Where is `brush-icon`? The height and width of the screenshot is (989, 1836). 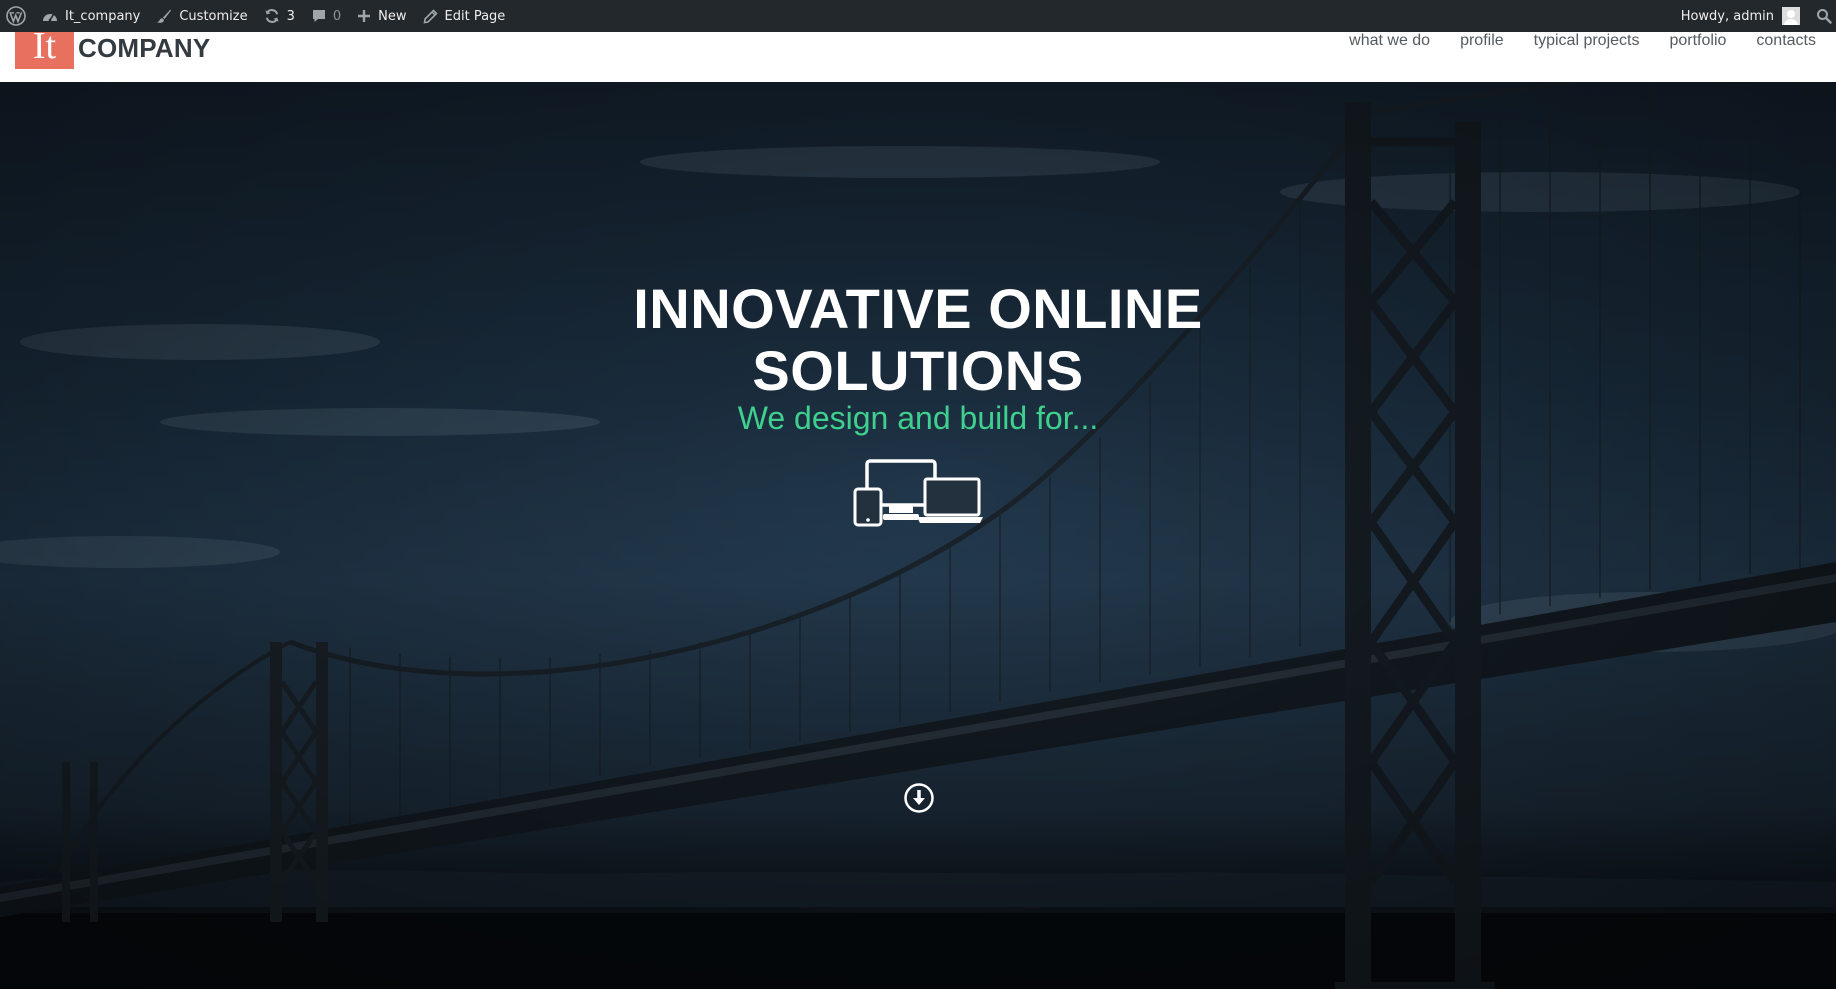
brush-icon is located at coordinates (164, 16).